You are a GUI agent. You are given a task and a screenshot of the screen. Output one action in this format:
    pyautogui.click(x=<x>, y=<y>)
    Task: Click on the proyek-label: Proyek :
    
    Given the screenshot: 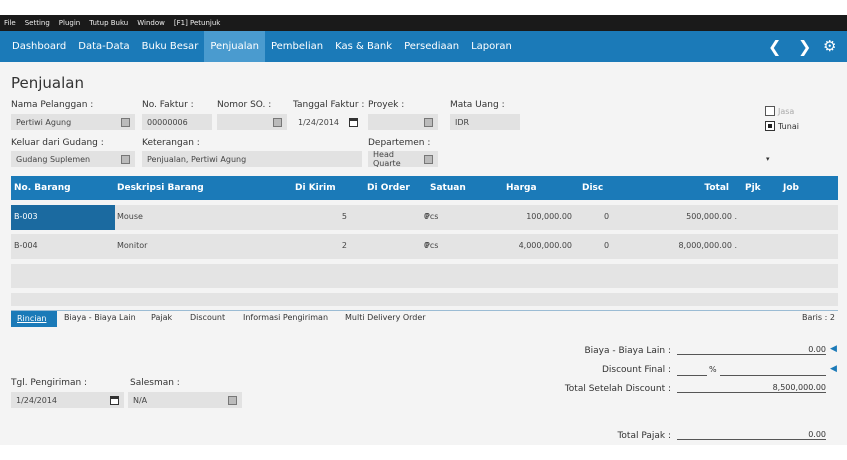 What is the action you would take?
    pyautogui.click(x=386, y=105)
    